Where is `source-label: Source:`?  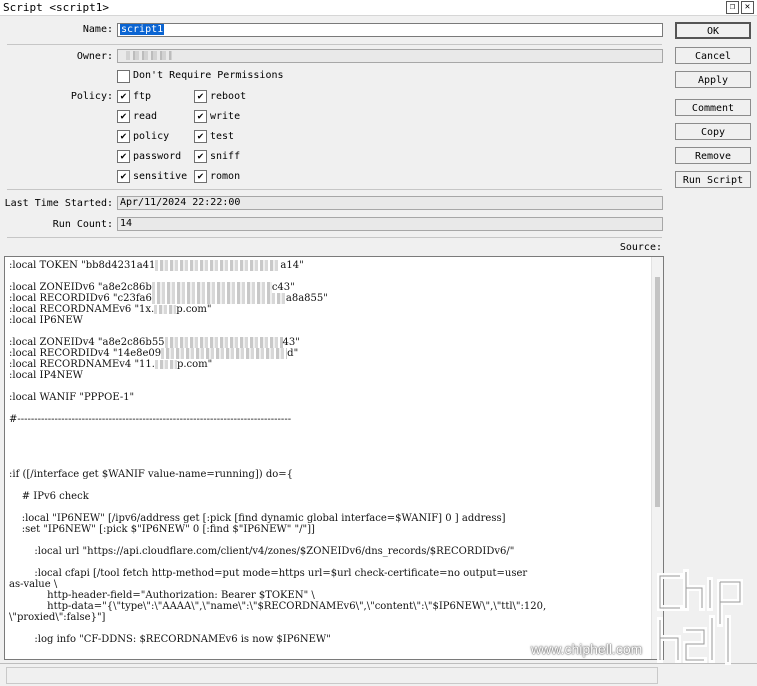 source-label: Source: is located at coordinates (640, 247).